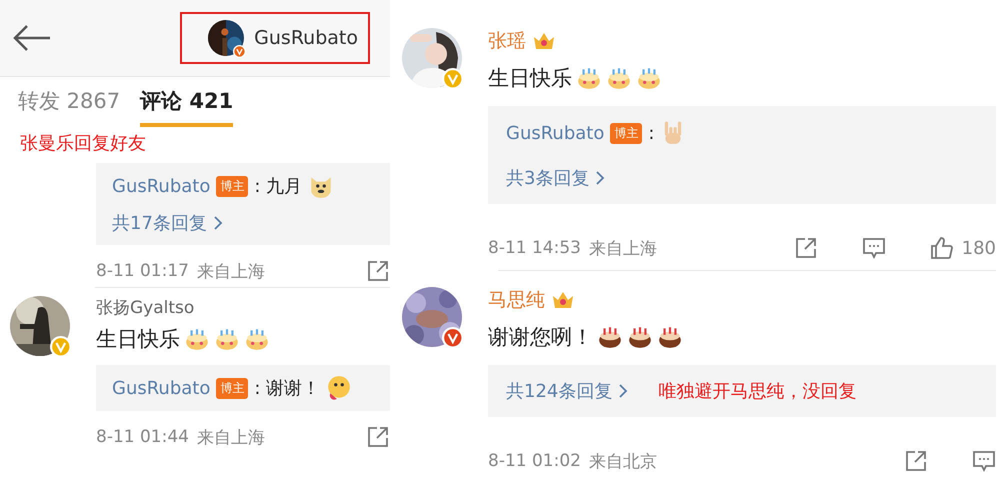 Image resolution: width=1000 pixels, height=491 pixels. Describe the element at coordinates (540, 337) in the screenshot. I see `comment-text: 谢谢您咧！` at that location.